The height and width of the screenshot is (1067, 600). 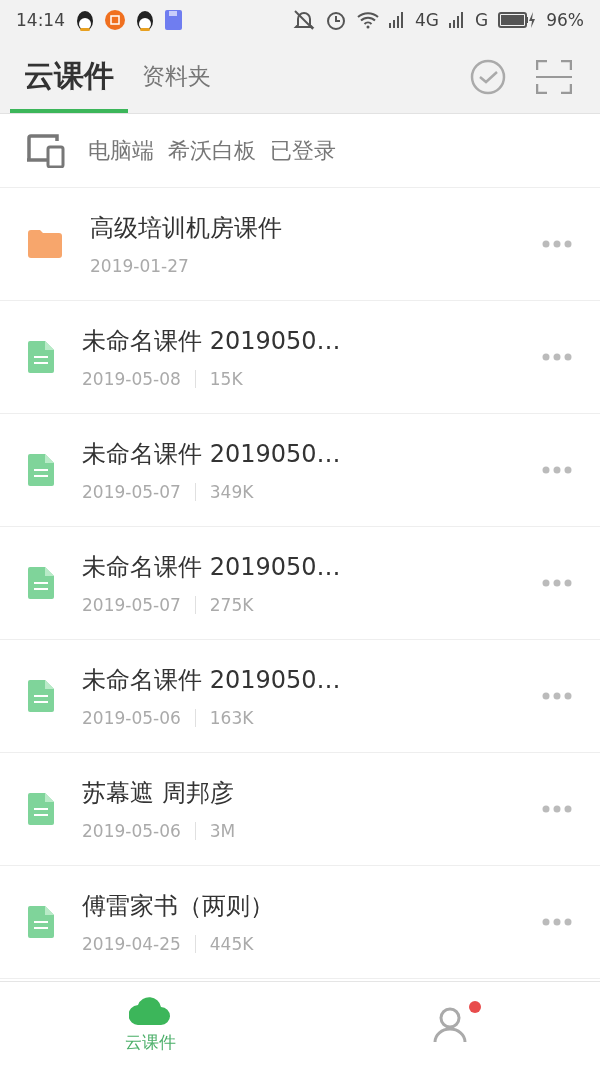 What do you see at coordinates (488, 76) in the screenshot?
I see `check-circle-icon` at bounding box center [488, 76].